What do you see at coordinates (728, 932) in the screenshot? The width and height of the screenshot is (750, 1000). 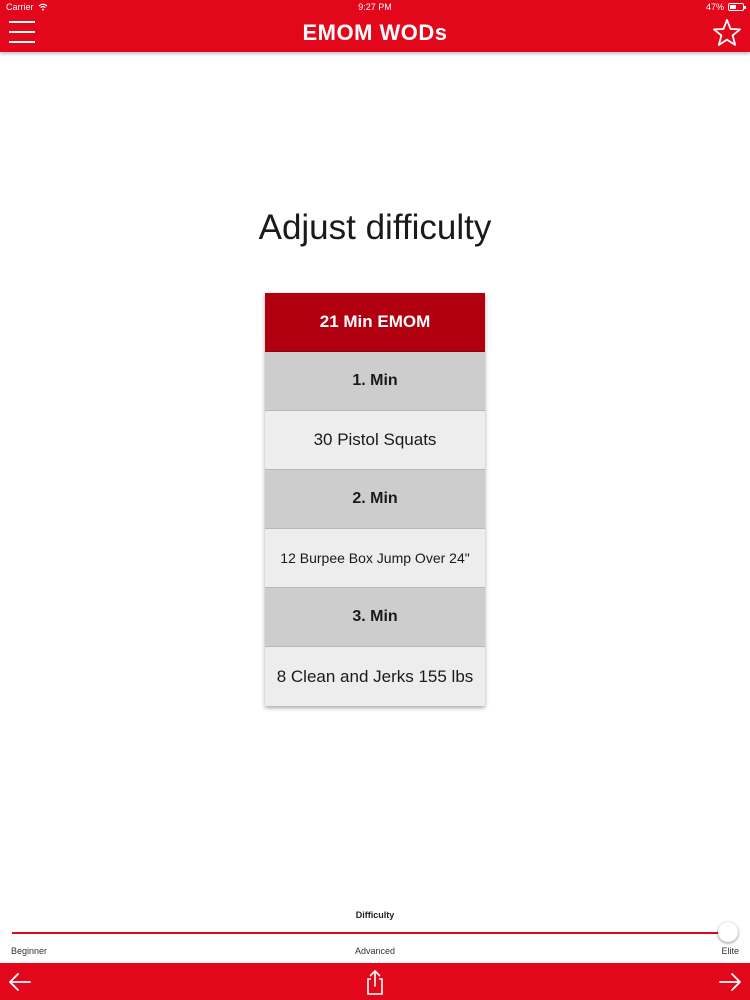 I see `difficulty-slider-thumb` at bounding box center [728, 932].